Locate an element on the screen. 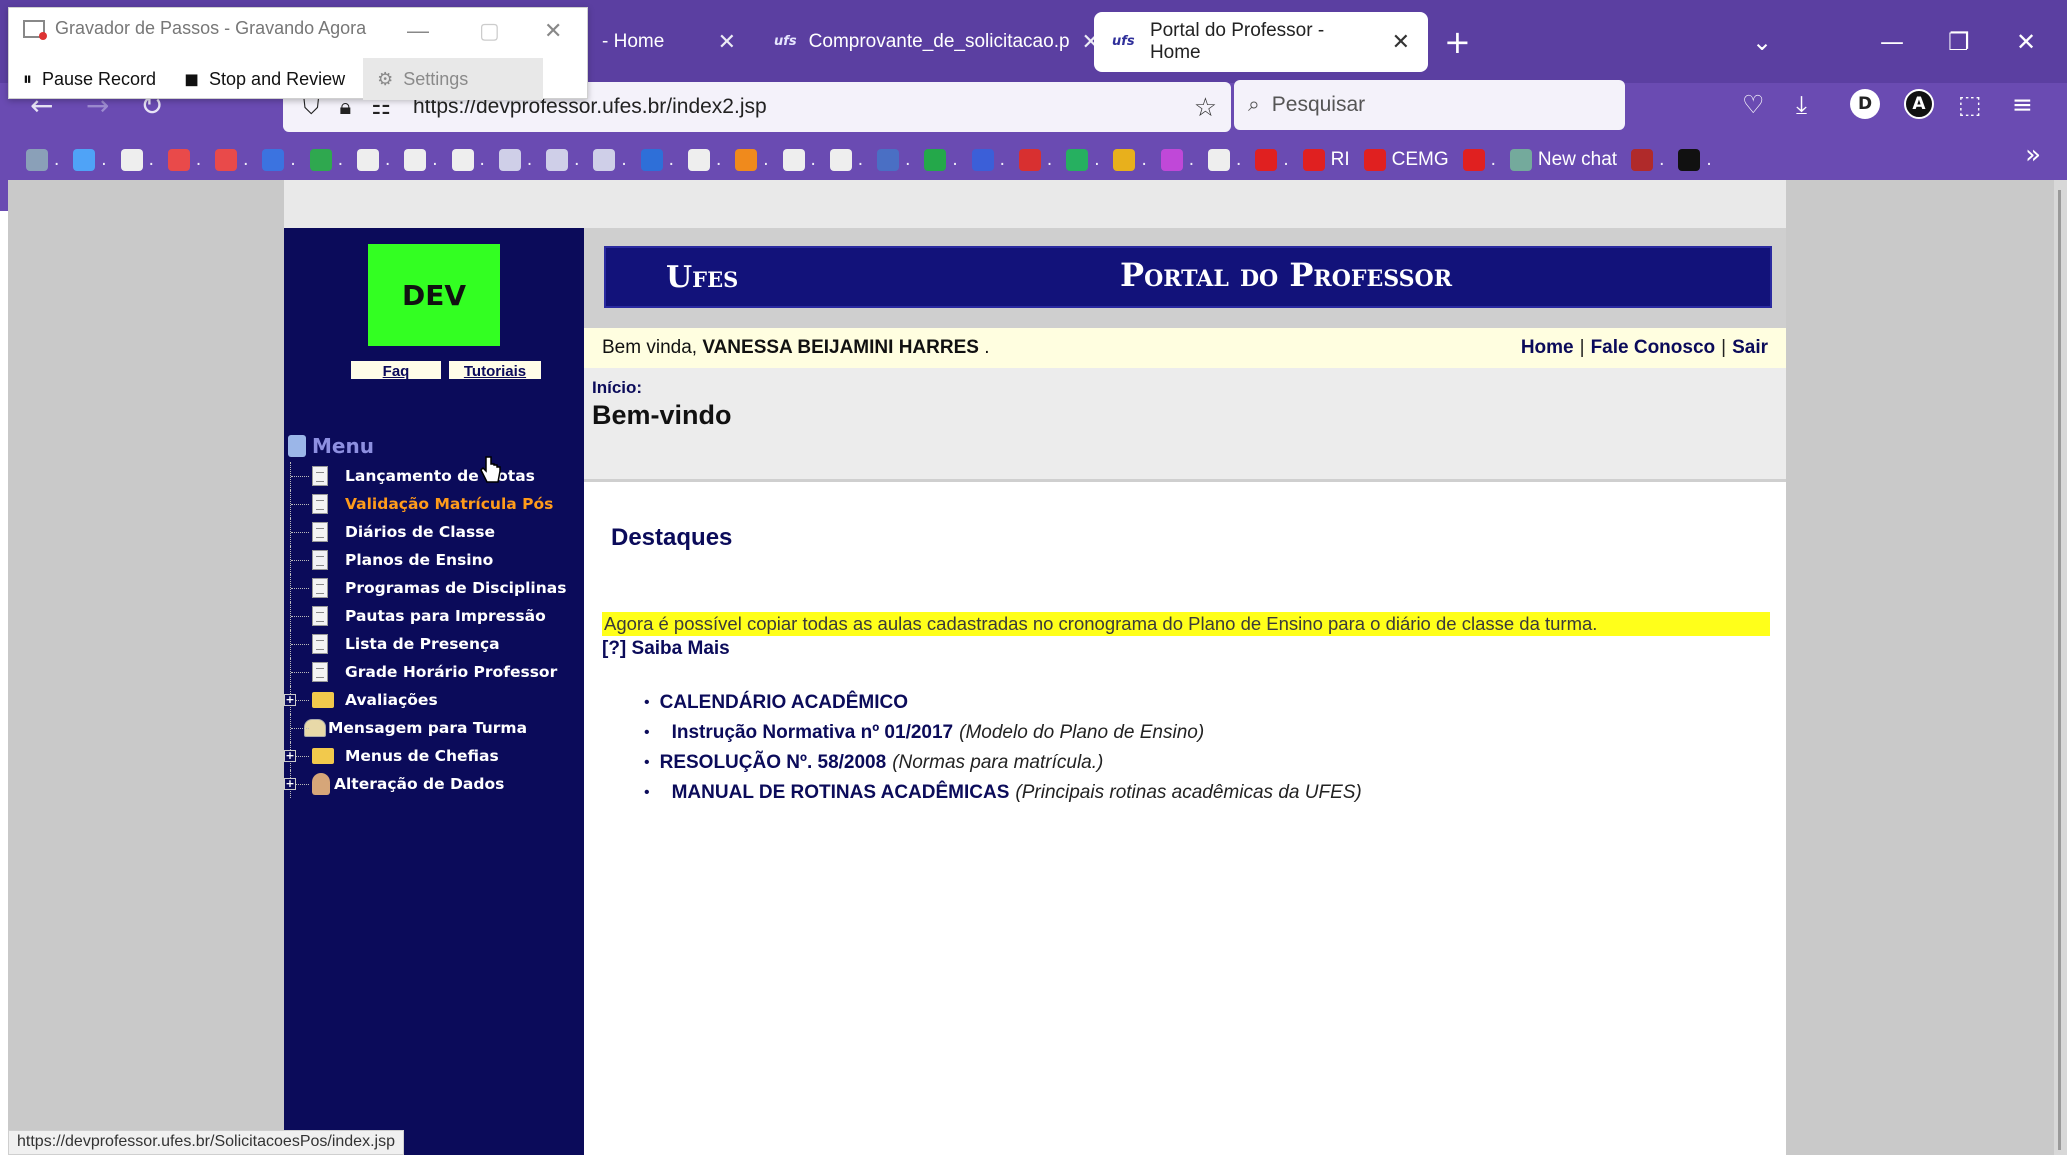  settings-button: ⚙ Settings is located at coordinates (453, 79).